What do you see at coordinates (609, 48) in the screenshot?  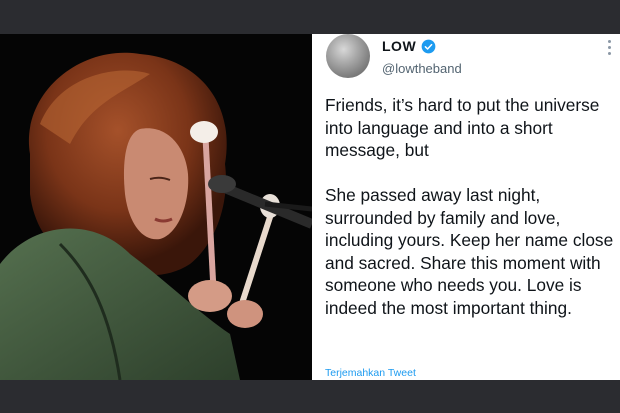 I see `more-options-icon` at bounding box center [609, 48].